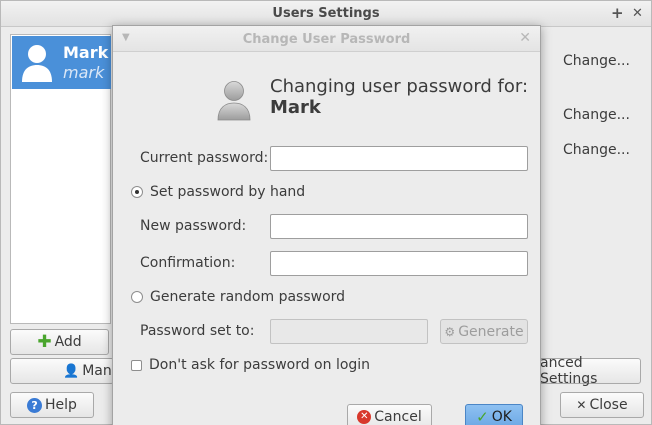 The height and width of the screenshot is (425, 652). I want to click on dialog-title: Change User Password, so click(326, 39).